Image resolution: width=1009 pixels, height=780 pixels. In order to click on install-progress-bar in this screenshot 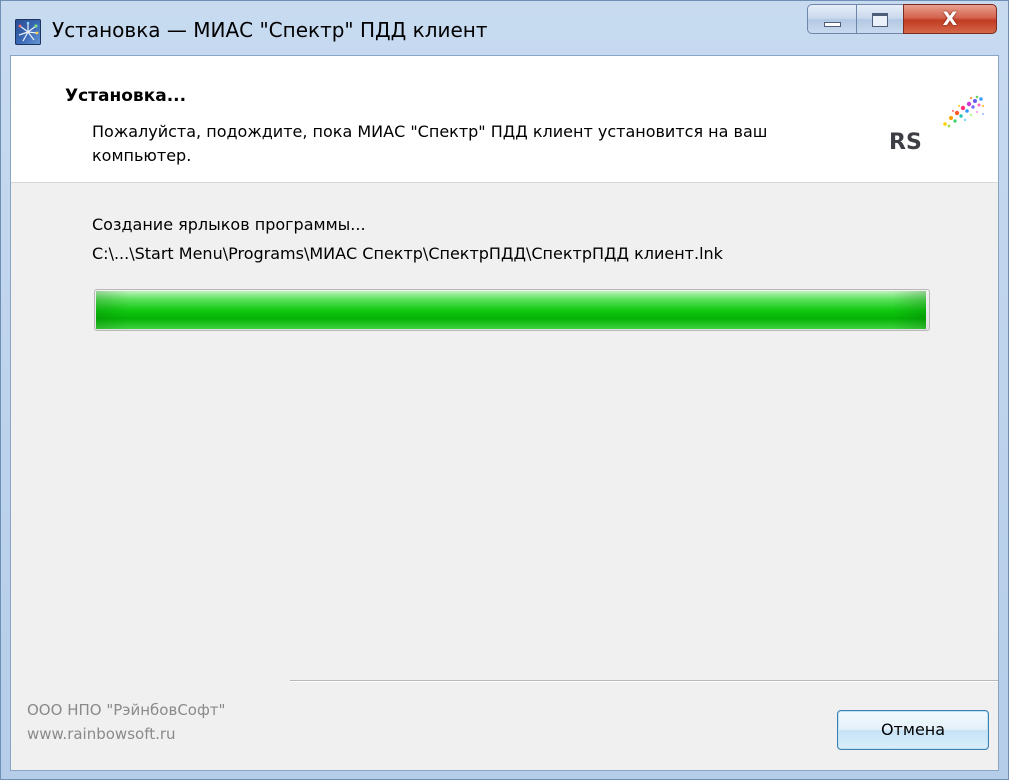, I will do `click(512, 310)`.